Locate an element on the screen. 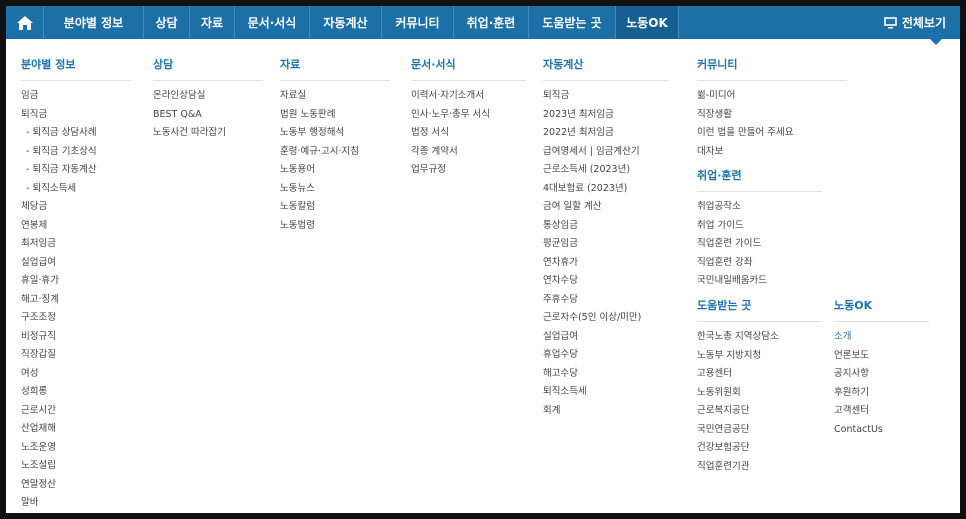 The image size is (966, 519). menu-link: 근로시간 is located at coordinates (76, 414).